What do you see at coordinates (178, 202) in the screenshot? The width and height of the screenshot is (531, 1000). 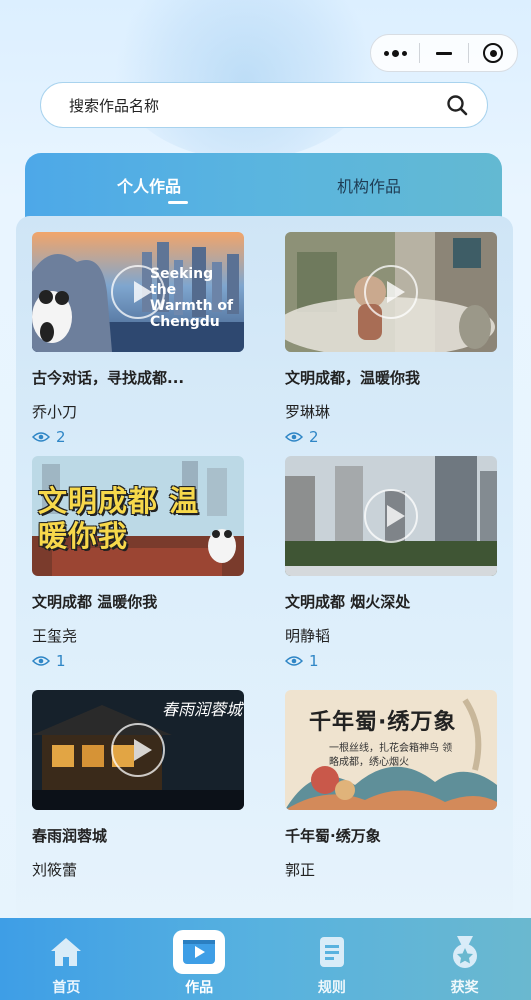 I see `active-tab-indicator` at bounding box center [178, 202].